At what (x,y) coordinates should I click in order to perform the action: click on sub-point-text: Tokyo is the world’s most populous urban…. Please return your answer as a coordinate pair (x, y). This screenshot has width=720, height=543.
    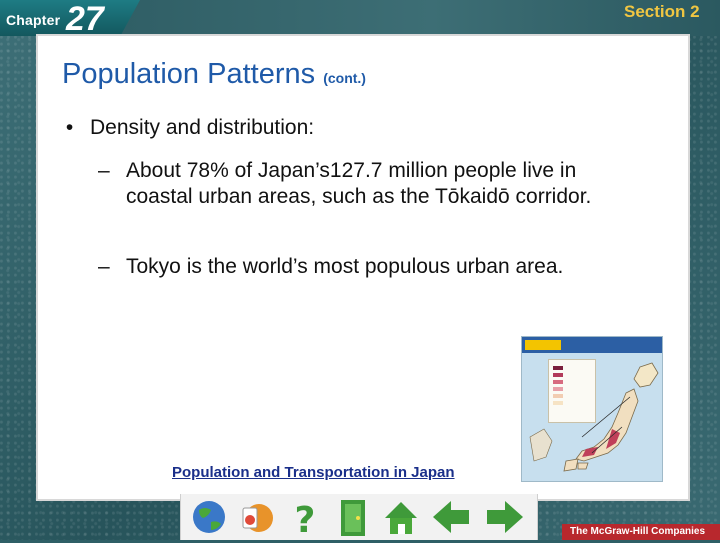
    Looking at the image, I should click on (345, 266).